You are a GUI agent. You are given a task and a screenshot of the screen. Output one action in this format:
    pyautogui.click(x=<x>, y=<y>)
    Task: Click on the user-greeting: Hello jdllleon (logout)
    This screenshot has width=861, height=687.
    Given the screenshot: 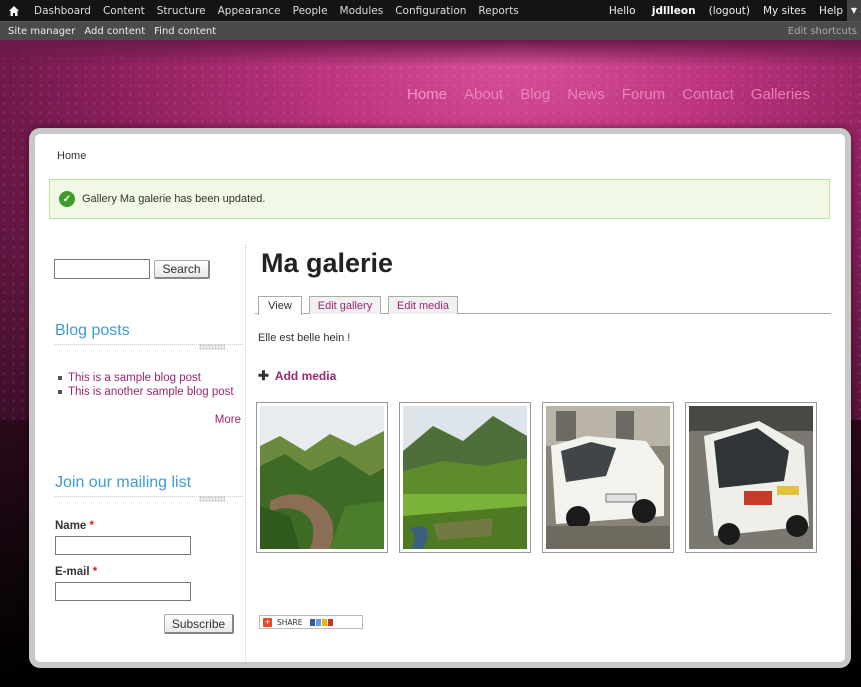 What is the action you would take?
    pyautogui.click(x=673, y=11)
    